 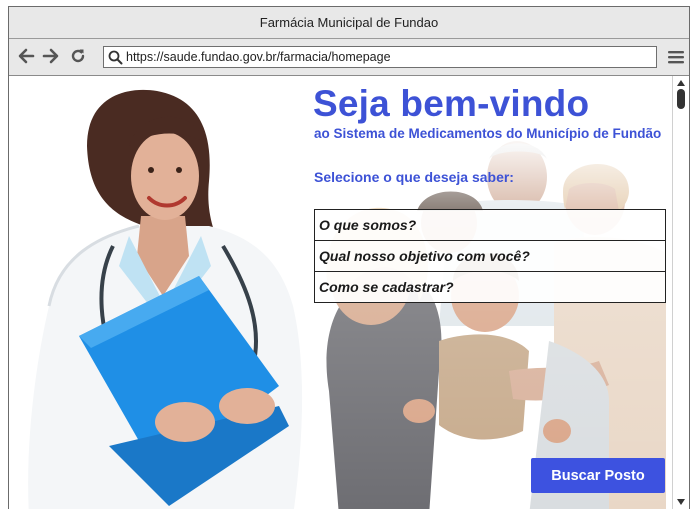 What do you see at coordinates (598, 475) in the screenshot?
I see `find-station-button: Buscar Posto` at bounding box center [598, 475].